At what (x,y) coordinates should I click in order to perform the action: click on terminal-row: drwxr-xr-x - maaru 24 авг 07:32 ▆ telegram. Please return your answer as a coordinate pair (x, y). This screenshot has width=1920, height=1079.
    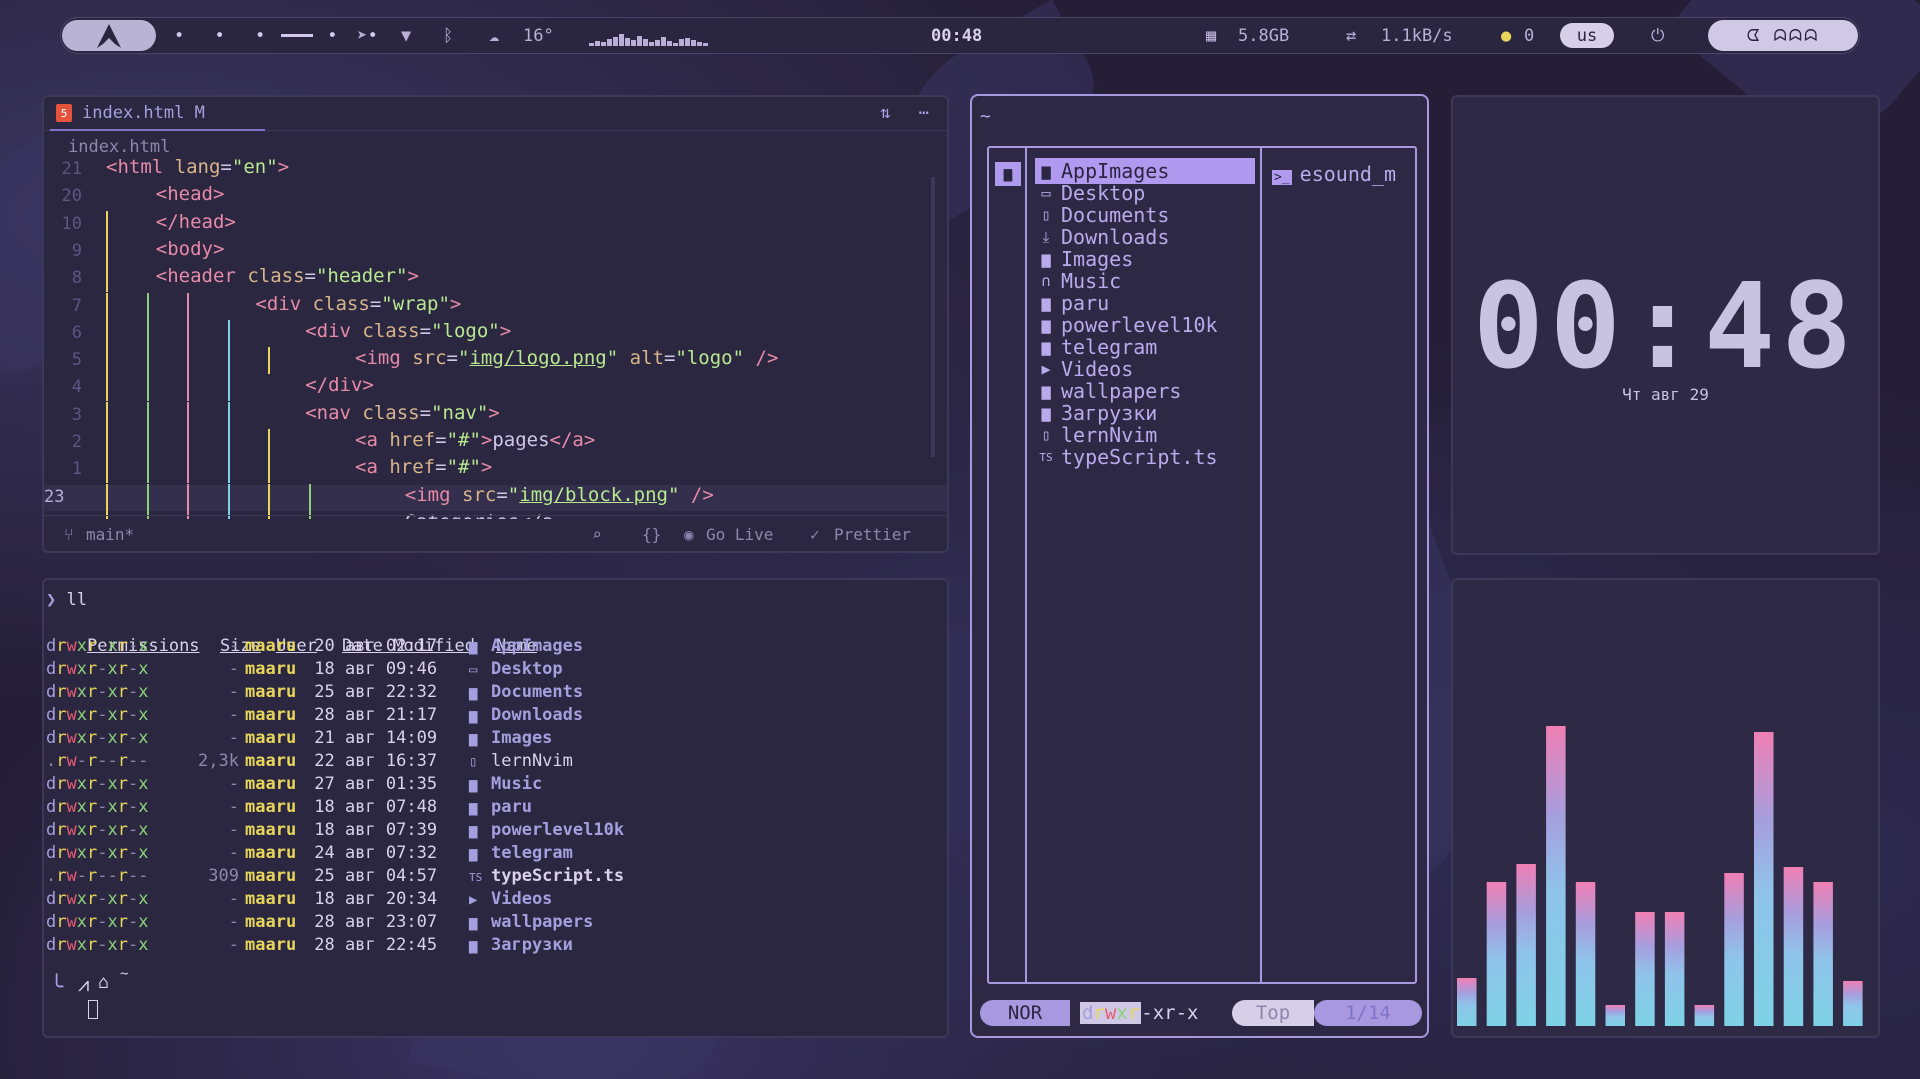
    Looking at the image, I should click on (309, 853).